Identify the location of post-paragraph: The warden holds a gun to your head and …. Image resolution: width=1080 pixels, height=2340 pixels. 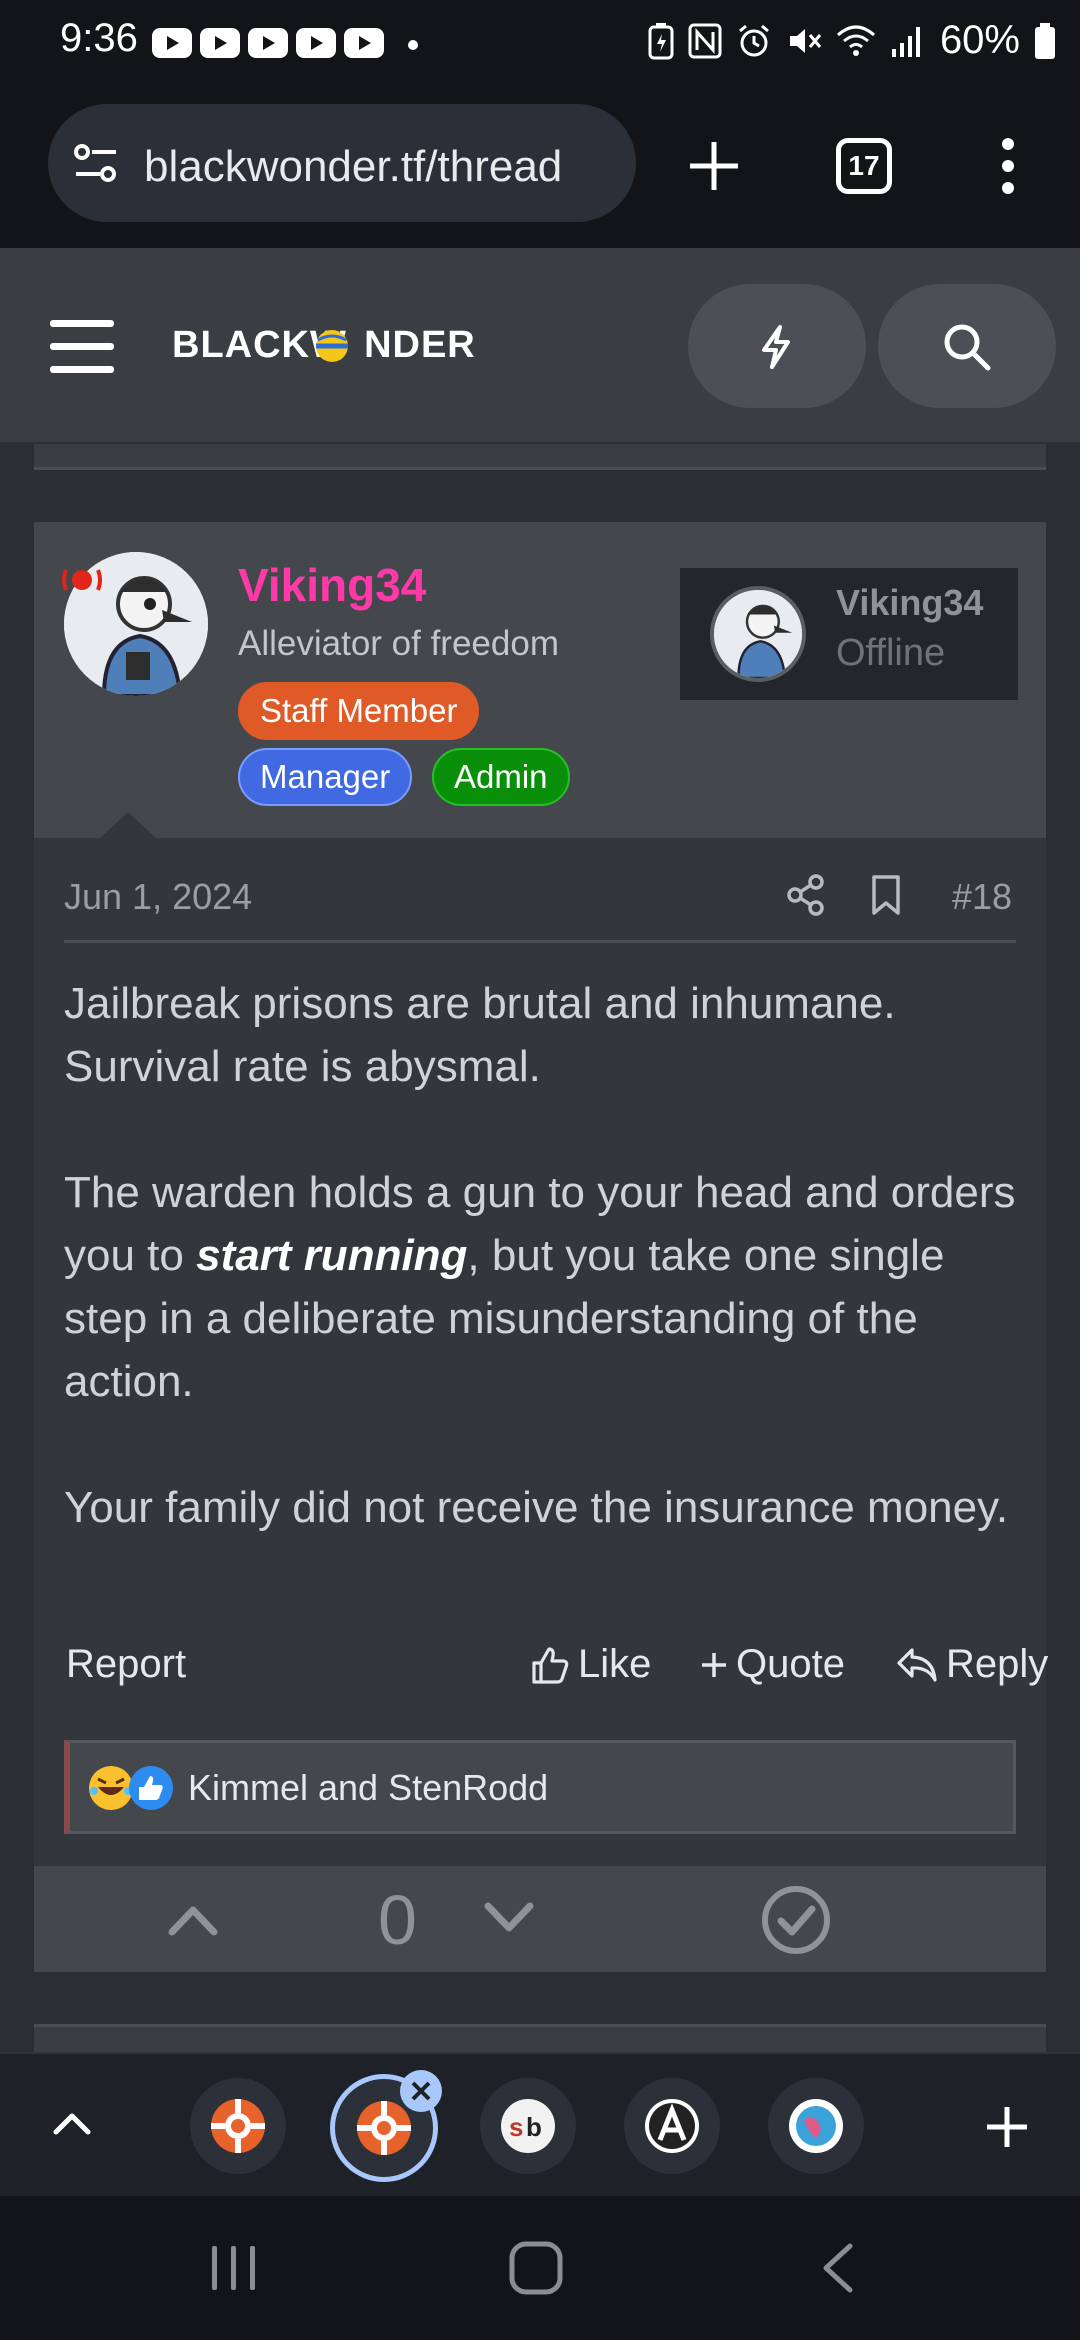
(544, 1287).